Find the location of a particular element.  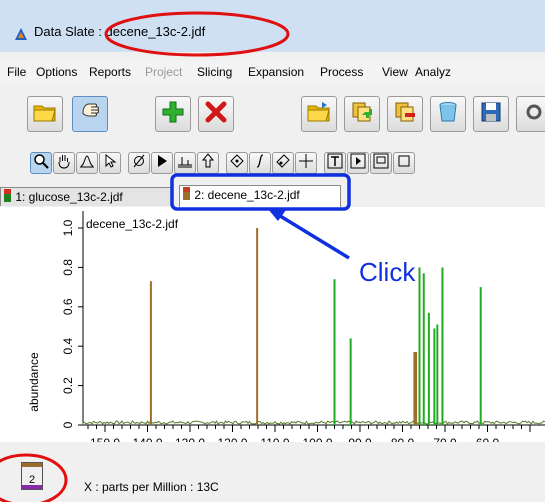

insert-icon is located at coordinates (358, 163).